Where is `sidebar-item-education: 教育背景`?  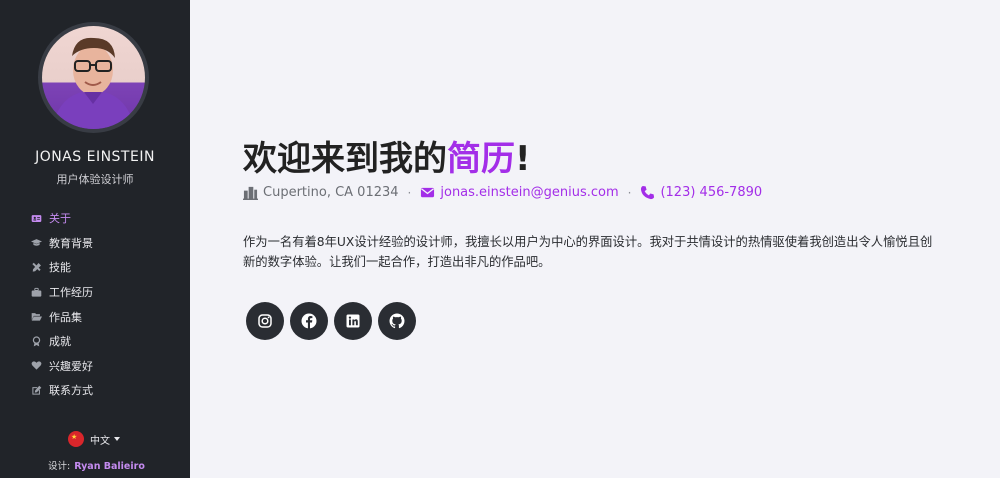
sidebar-item-education: 教育背景 is located at coordinates (61, 243).